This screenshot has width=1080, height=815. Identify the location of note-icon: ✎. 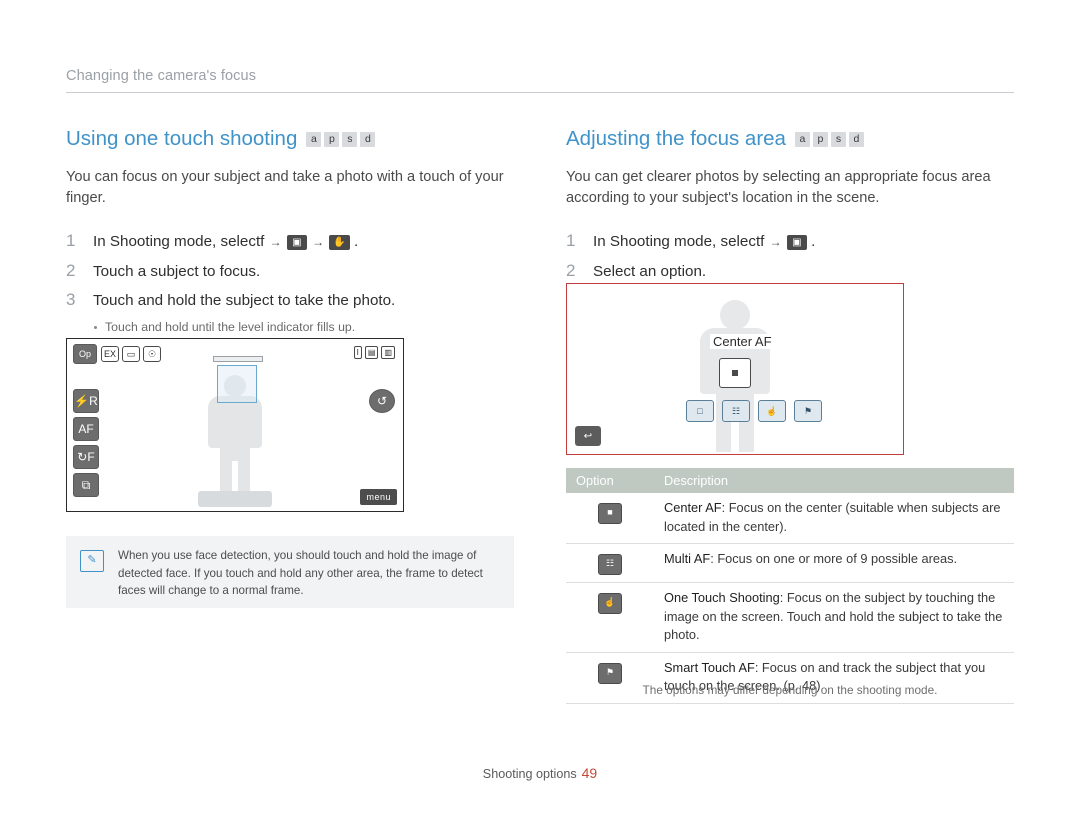
(92, 561).